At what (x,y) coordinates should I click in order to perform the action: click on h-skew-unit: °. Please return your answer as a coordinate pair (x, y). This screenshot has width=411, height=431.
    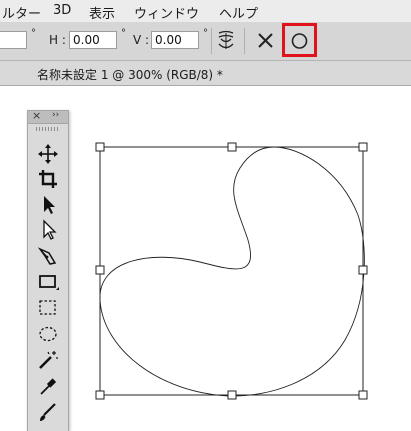
    Looking at the image, I should click on (123, 33).